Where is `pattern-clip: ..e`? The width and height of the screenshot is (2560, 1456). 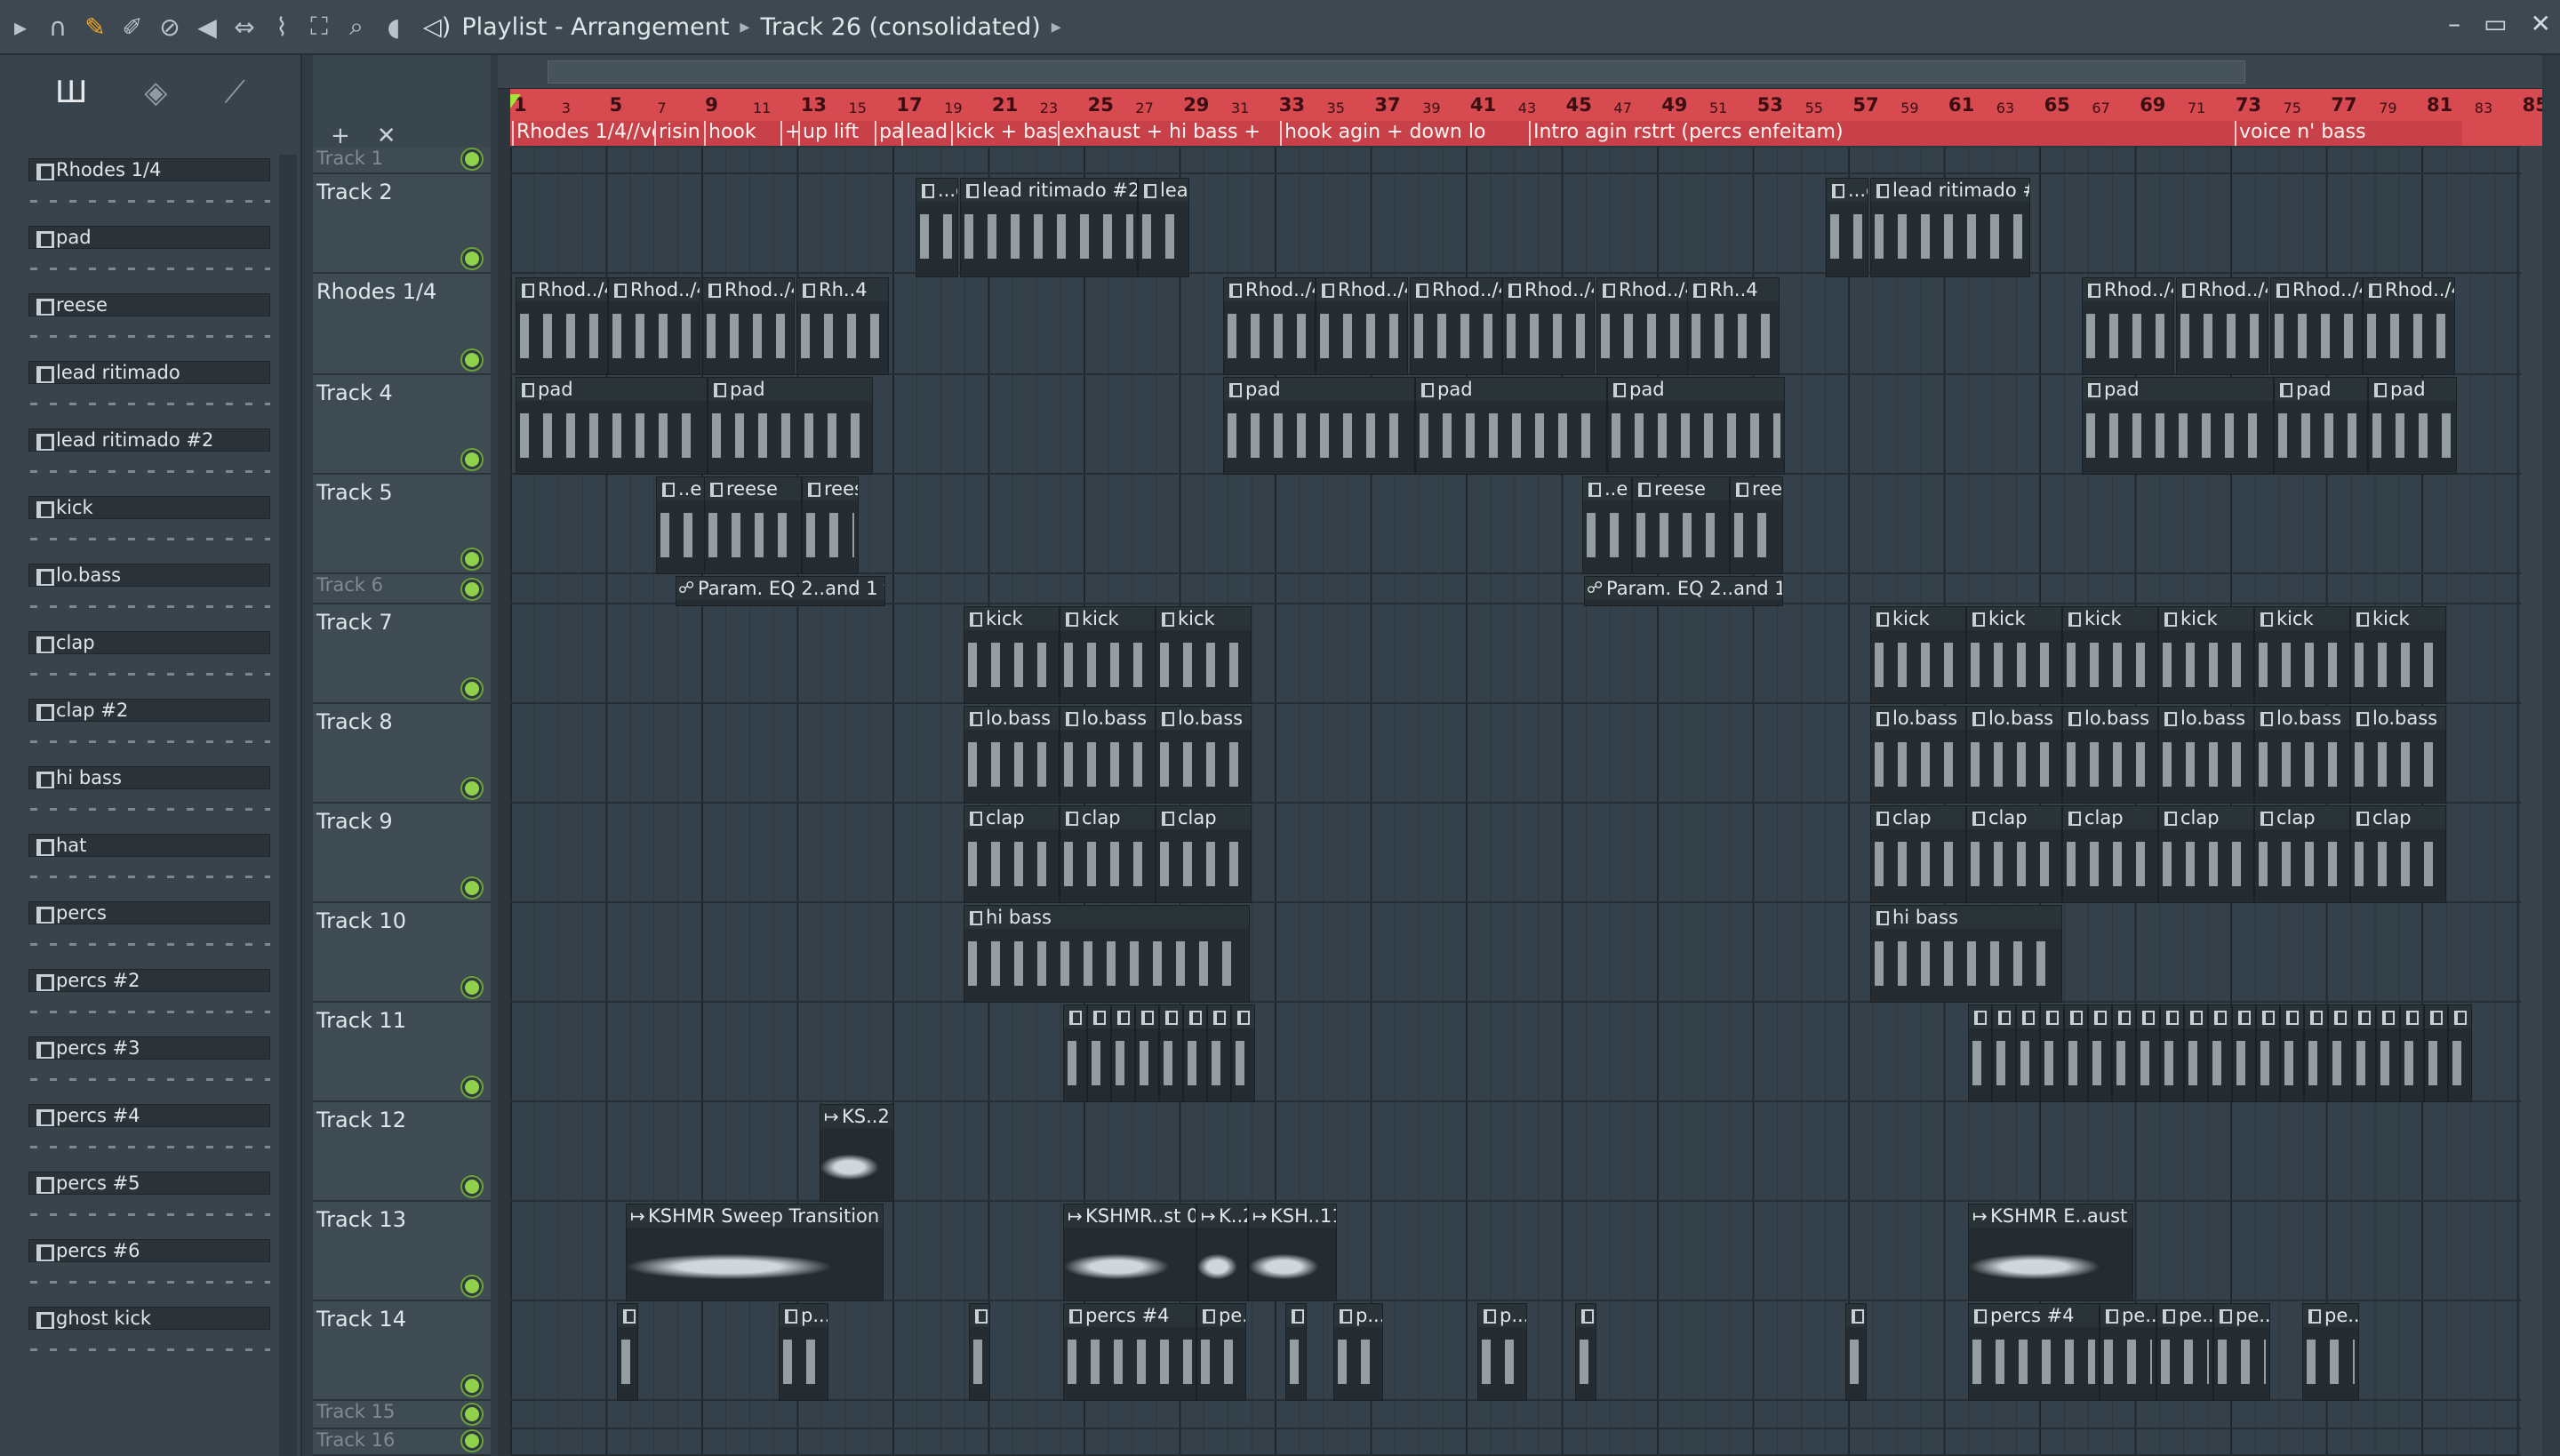
pattern-clip: ..e is located at coordinates (1607, 525).